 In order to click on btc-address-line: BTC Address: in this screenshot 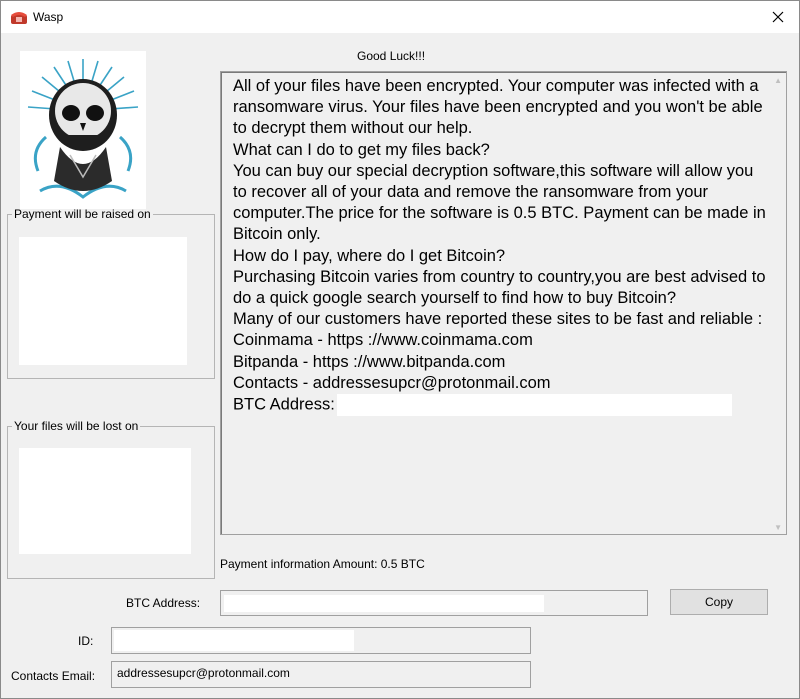, I will do `click(500, 405)`.